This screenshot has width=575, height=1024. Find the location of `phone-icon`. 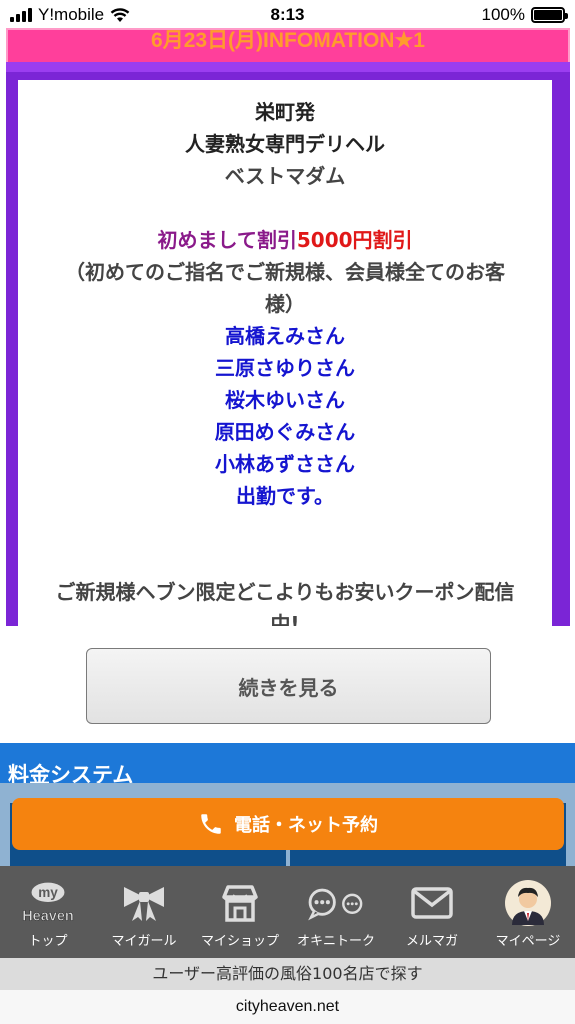

phone-icon is located at coordinates (211, 824).